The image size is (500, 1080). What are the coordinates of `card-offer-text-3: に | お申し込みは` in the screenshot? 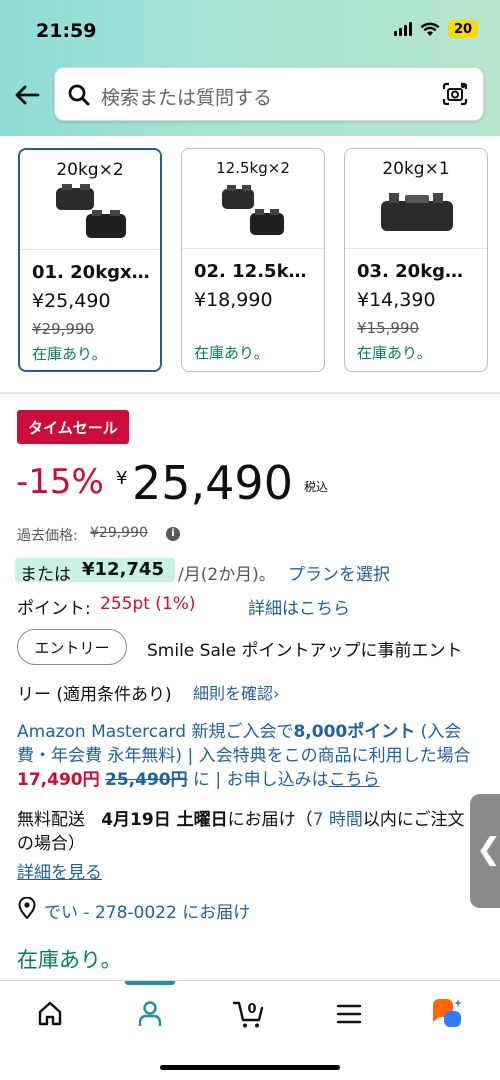 It's located at (258, 780).